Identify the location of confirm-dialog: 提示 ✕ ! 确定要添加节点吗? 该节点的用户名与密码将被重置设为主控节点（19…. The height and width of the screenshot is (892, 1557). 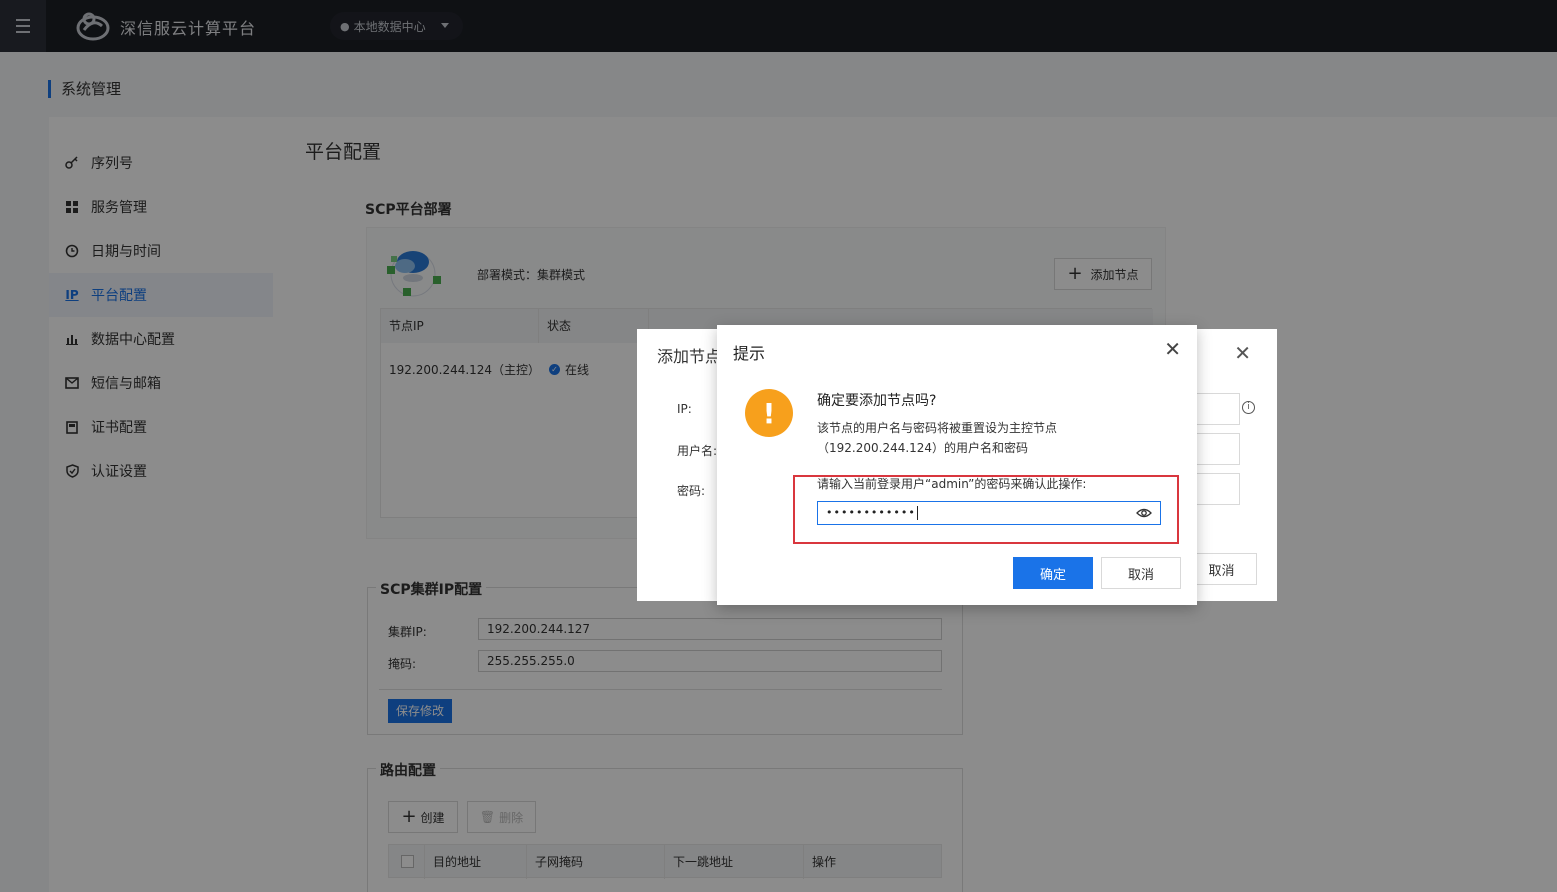
(957, 465).